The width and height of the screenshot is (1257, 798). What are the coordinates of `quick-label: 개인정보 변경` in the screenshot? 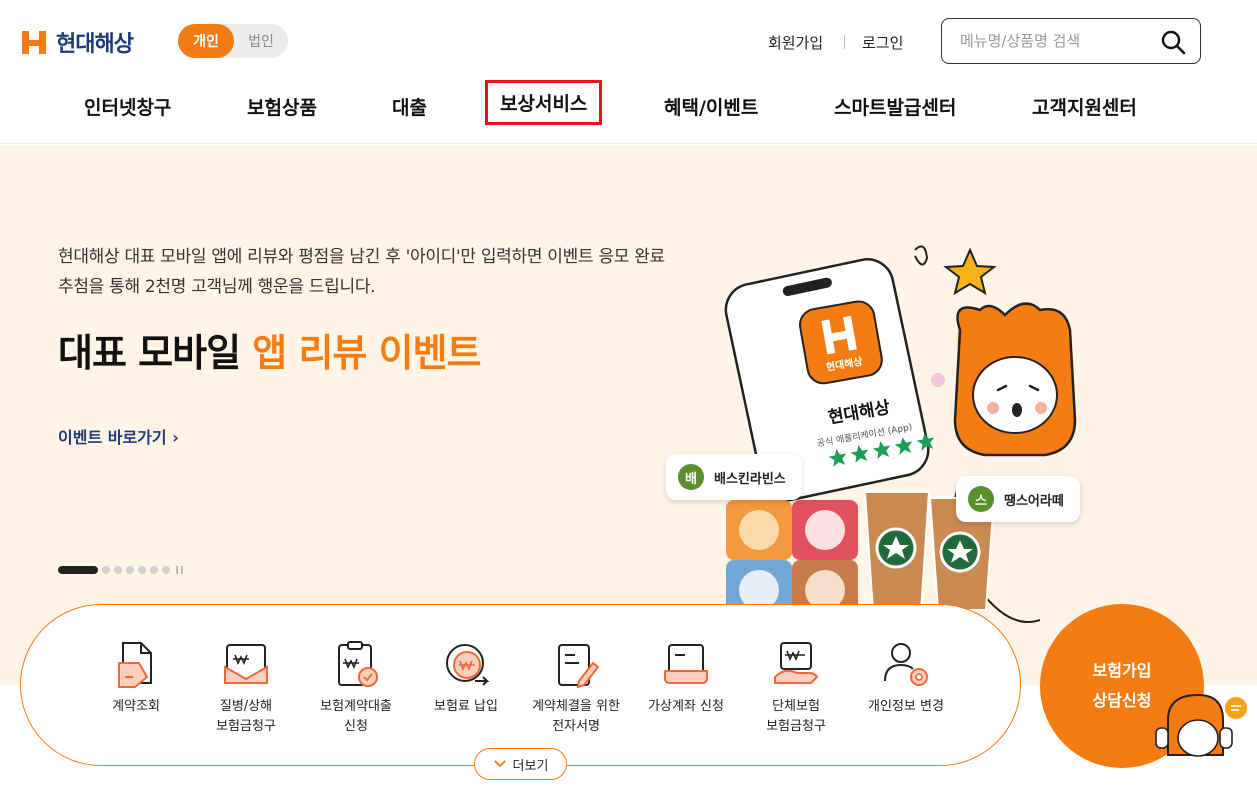 It's located at (906, 706).